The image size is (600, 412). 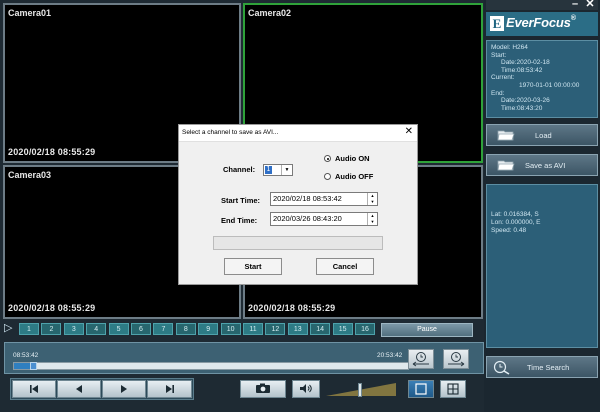 I want to click on channel-button-15: 15, so click(x=342, y=329).